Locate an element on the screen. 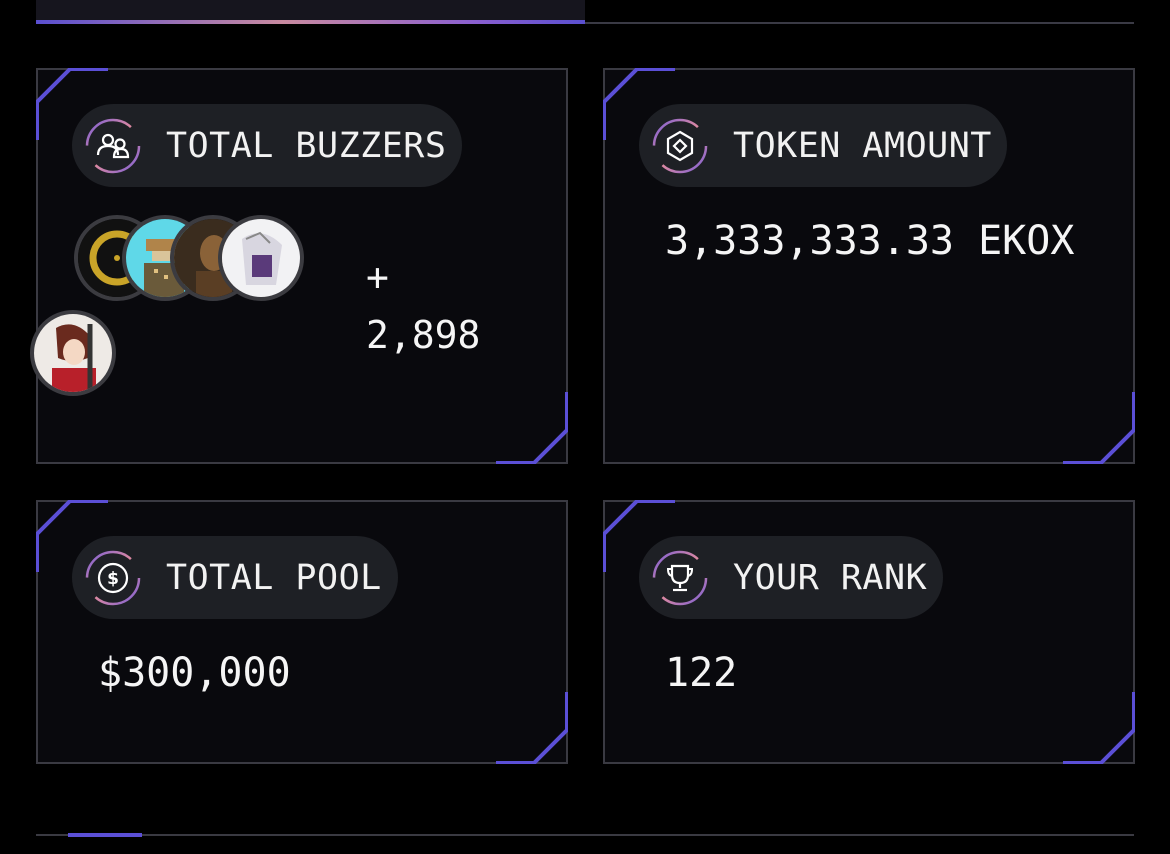 This screenshot has height=854, width=1170. dollar-coin-icon: $ is located at coordinates (113, 578).